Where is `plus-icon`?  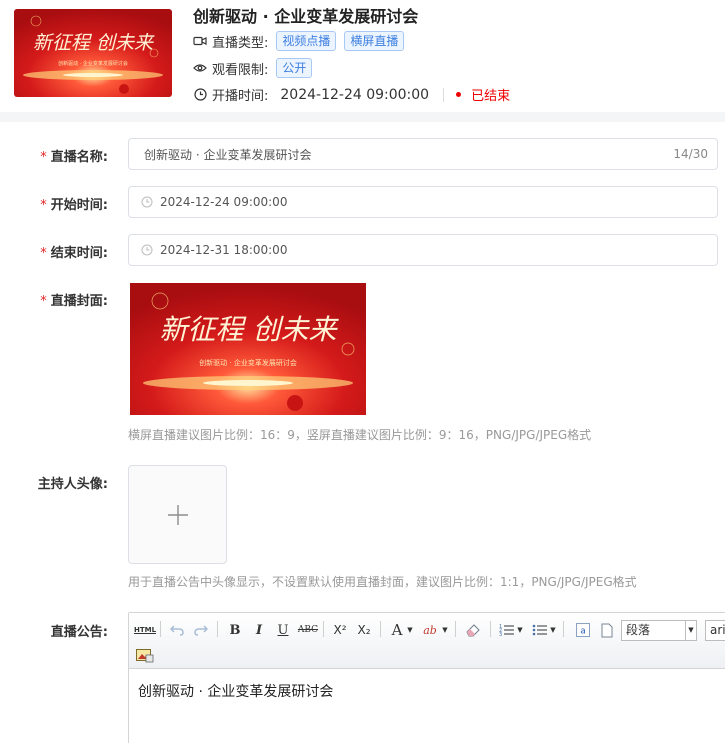 plus-icon is located at coordinates (177, 514).